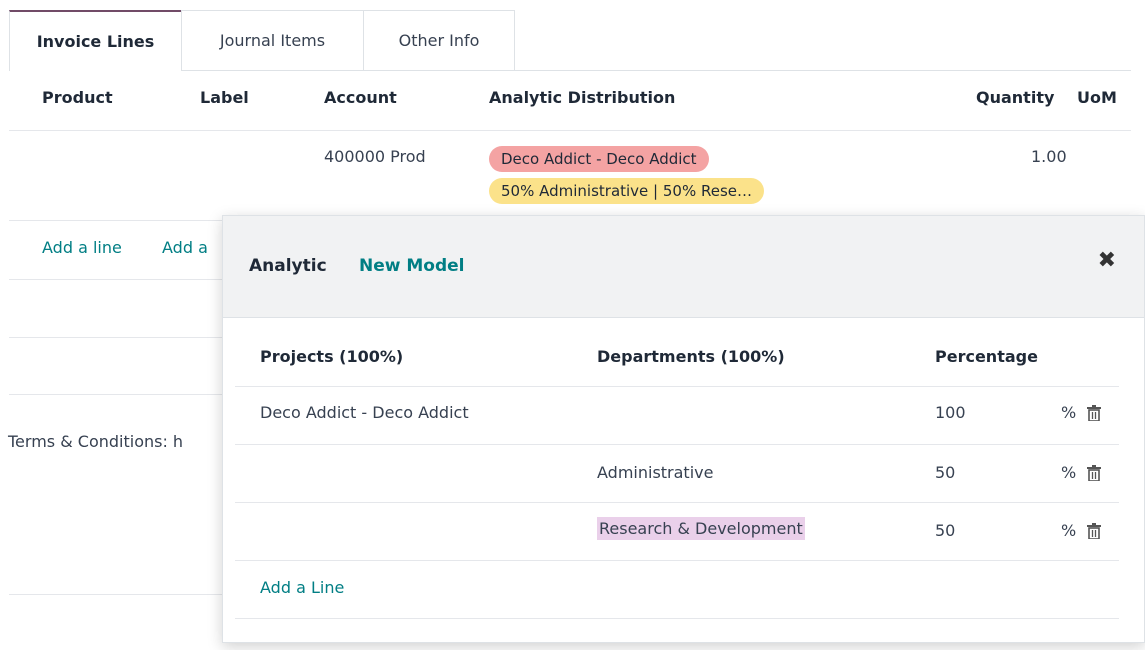 The width and height of the screenshot is (1145, 650). I want to click on percentage-input: 100, so click(950, 412).